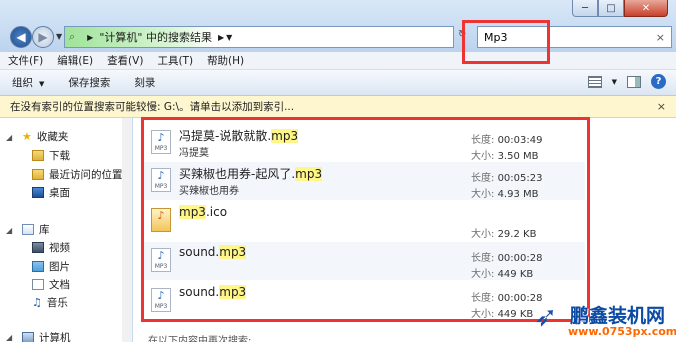 Image resolution: width=676 pixels, height=342 pixels. What do you see at coordinates (175, 60) in the screenshot?
I see `menu-tools: 工具(T)` at bounding box center [175, 60].